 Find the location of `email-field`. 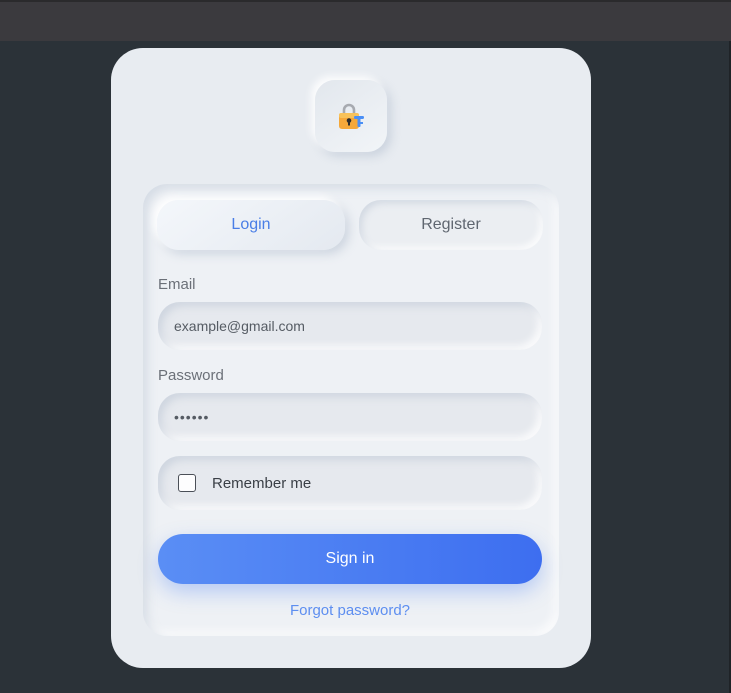

email-field is located at coordinates (350, 326).